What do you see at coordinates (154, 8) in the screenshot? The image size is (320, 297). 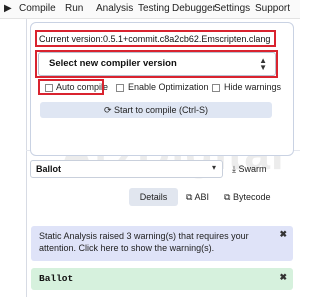 I see `menu-testing: Testing` at bounding box center [154, 8].